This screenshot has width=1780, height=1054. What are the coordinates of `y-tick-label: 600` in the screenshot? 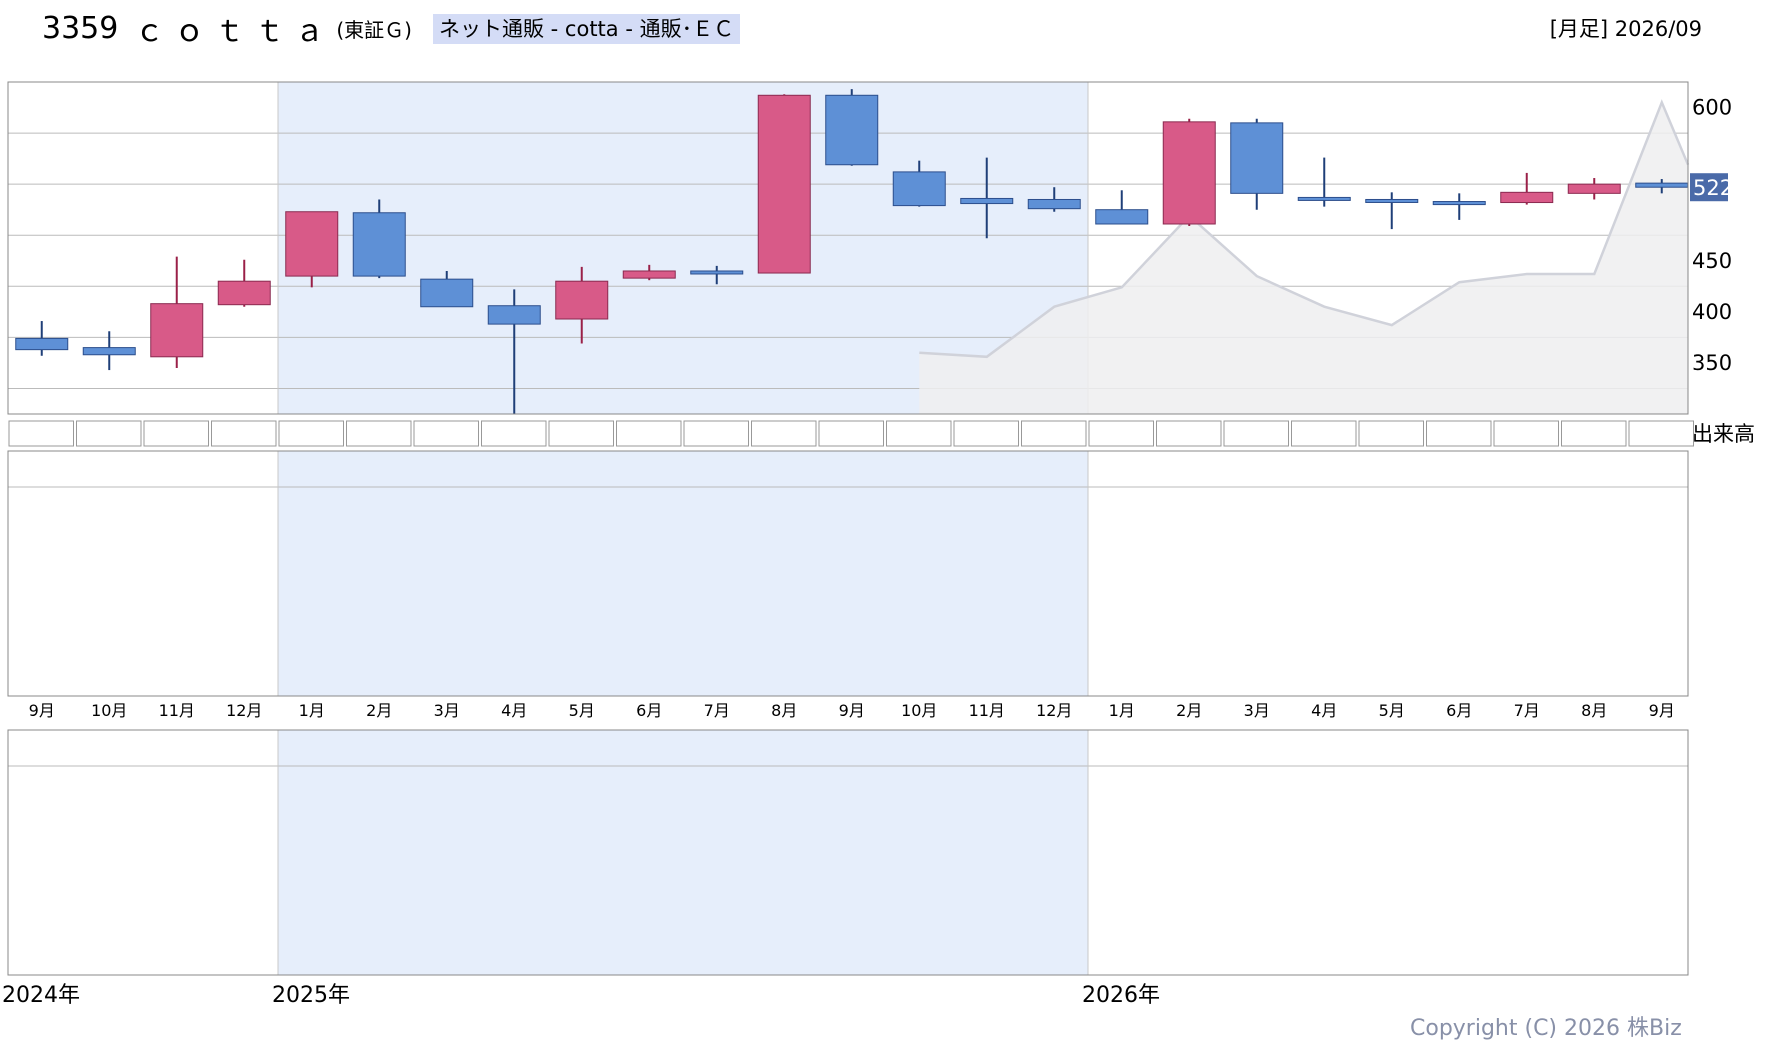 It's located at (1712, 108).